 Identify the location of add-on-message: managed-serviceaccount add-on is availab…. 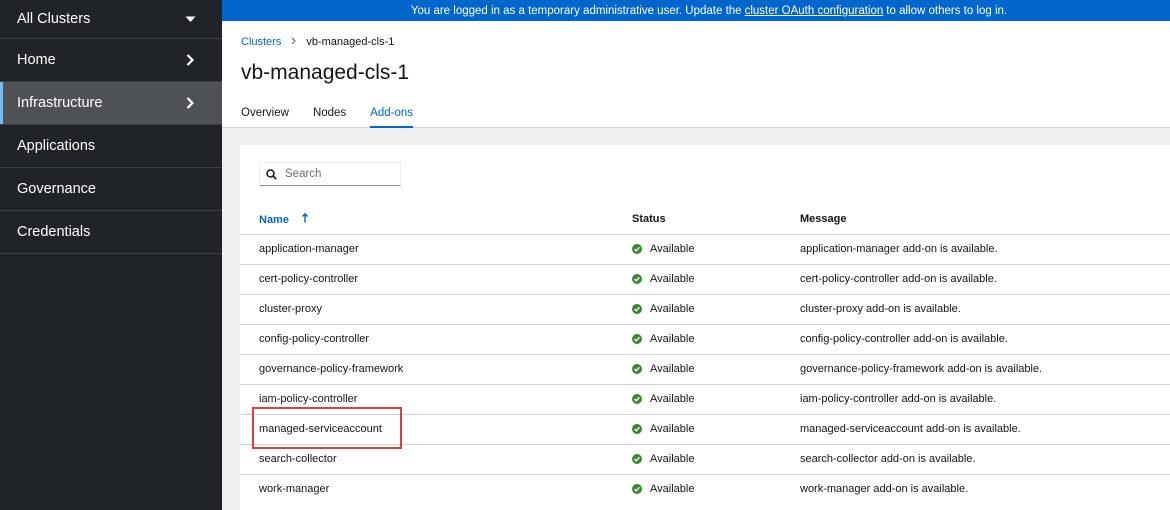
(985, 428).